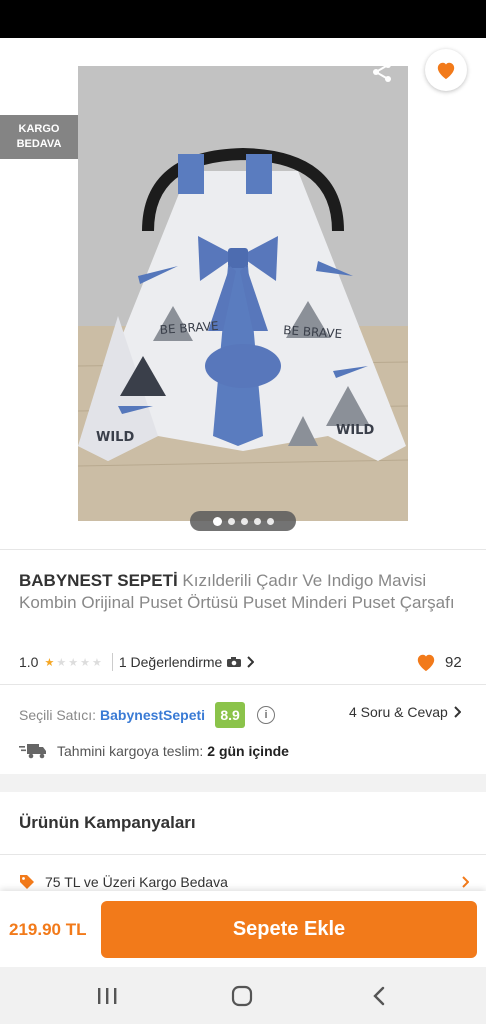 The height and width of the screenshot is (1024, 486). What do you see at coordinates (244, 882) in the screenshot?
I see `campaign-item: 75 TL ve Üzeri Kargo Bedava` at bounding box center [244, 882].